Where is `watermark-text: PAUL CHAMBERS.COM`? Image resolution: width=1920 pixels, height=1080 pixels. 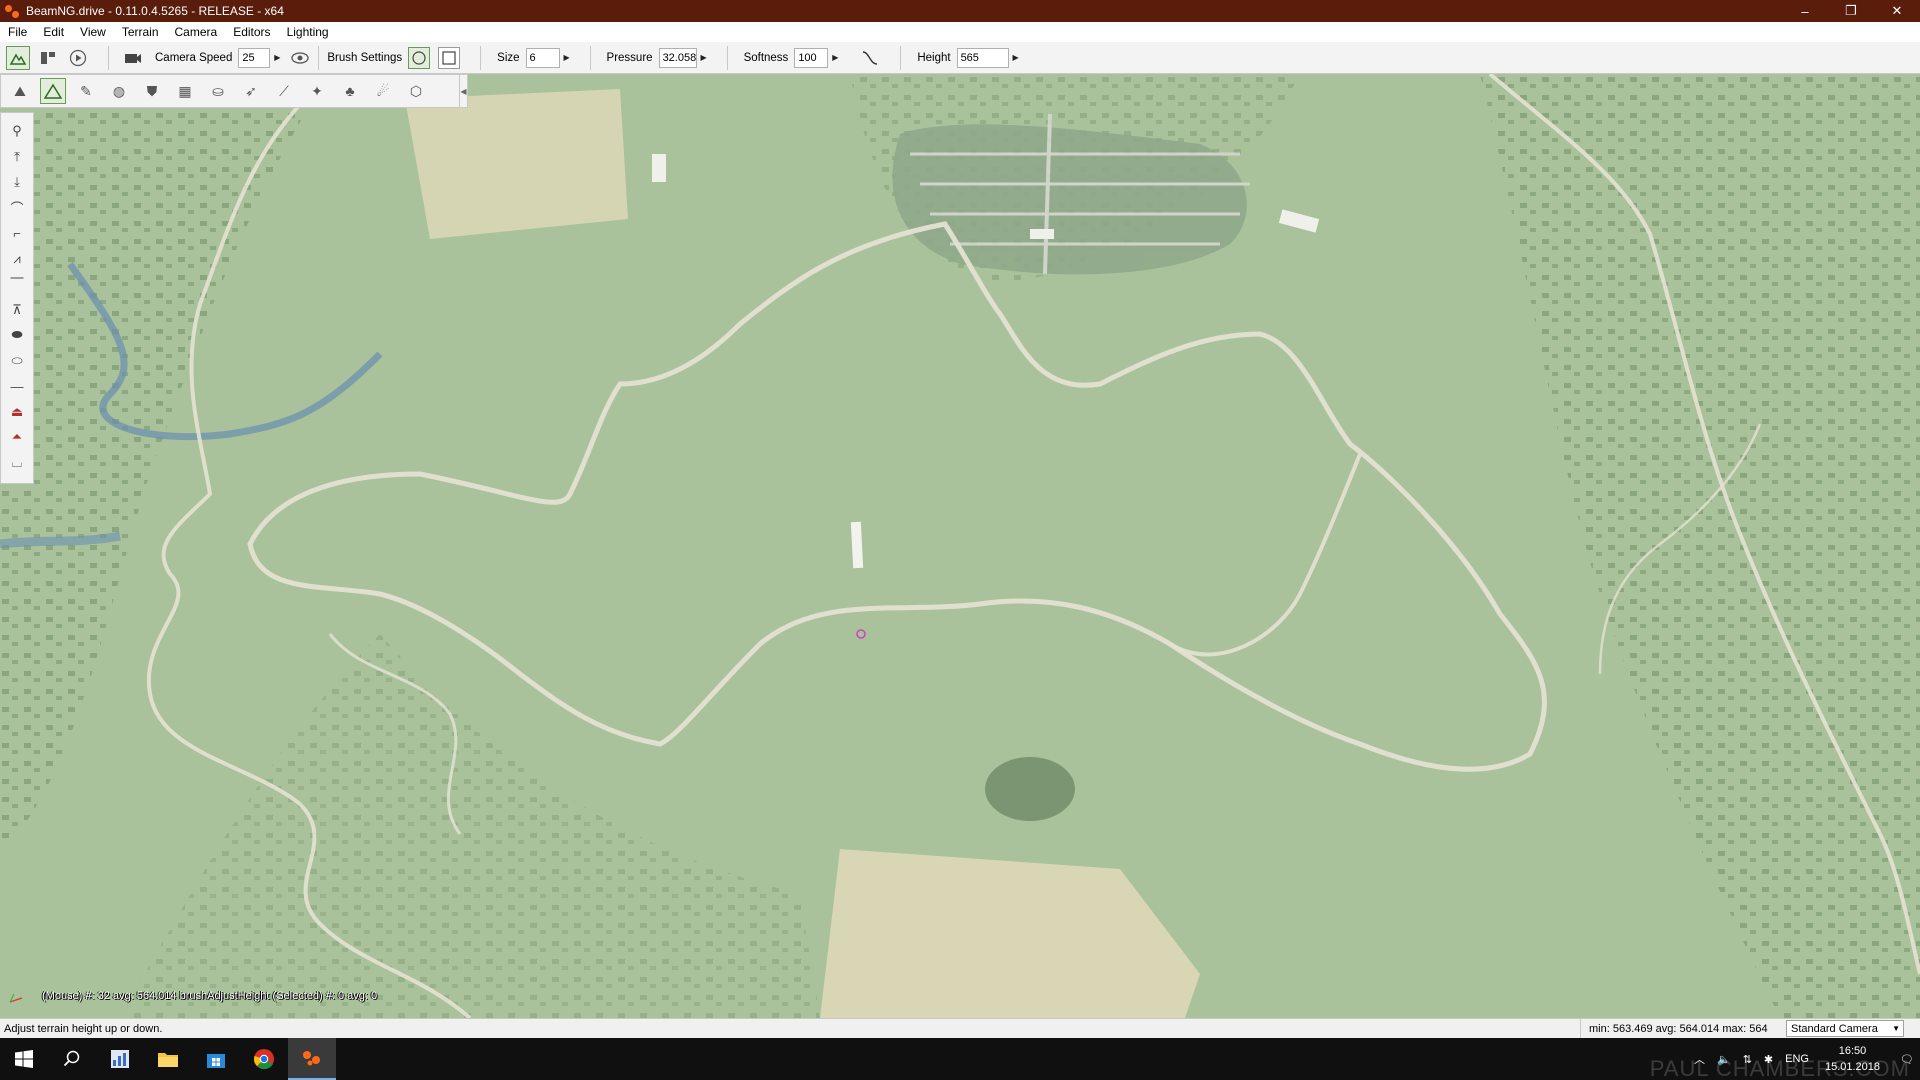 watermark-text: PAUL CHAMBERS.COM is located at coordinates (1779, 1068).